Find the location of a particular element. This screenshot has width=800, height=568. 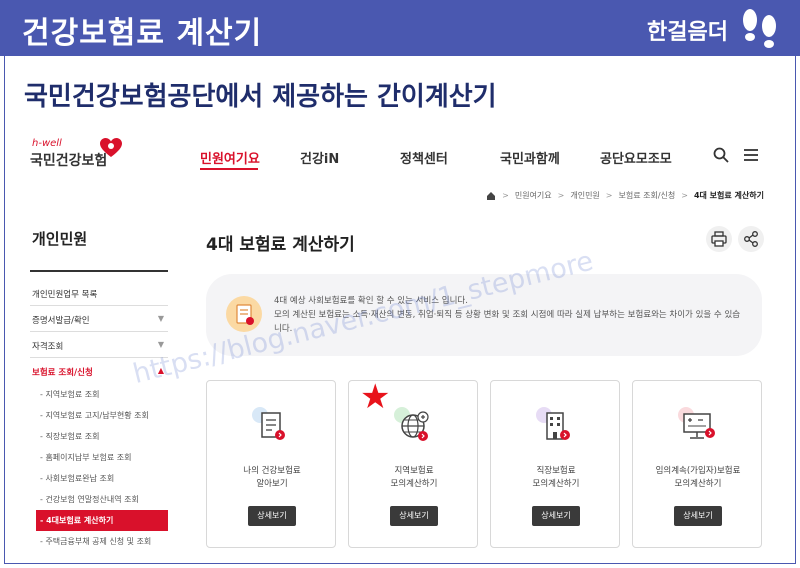

page-title: 4대 보험료 계산하기 is located at coordinates (280, 245).